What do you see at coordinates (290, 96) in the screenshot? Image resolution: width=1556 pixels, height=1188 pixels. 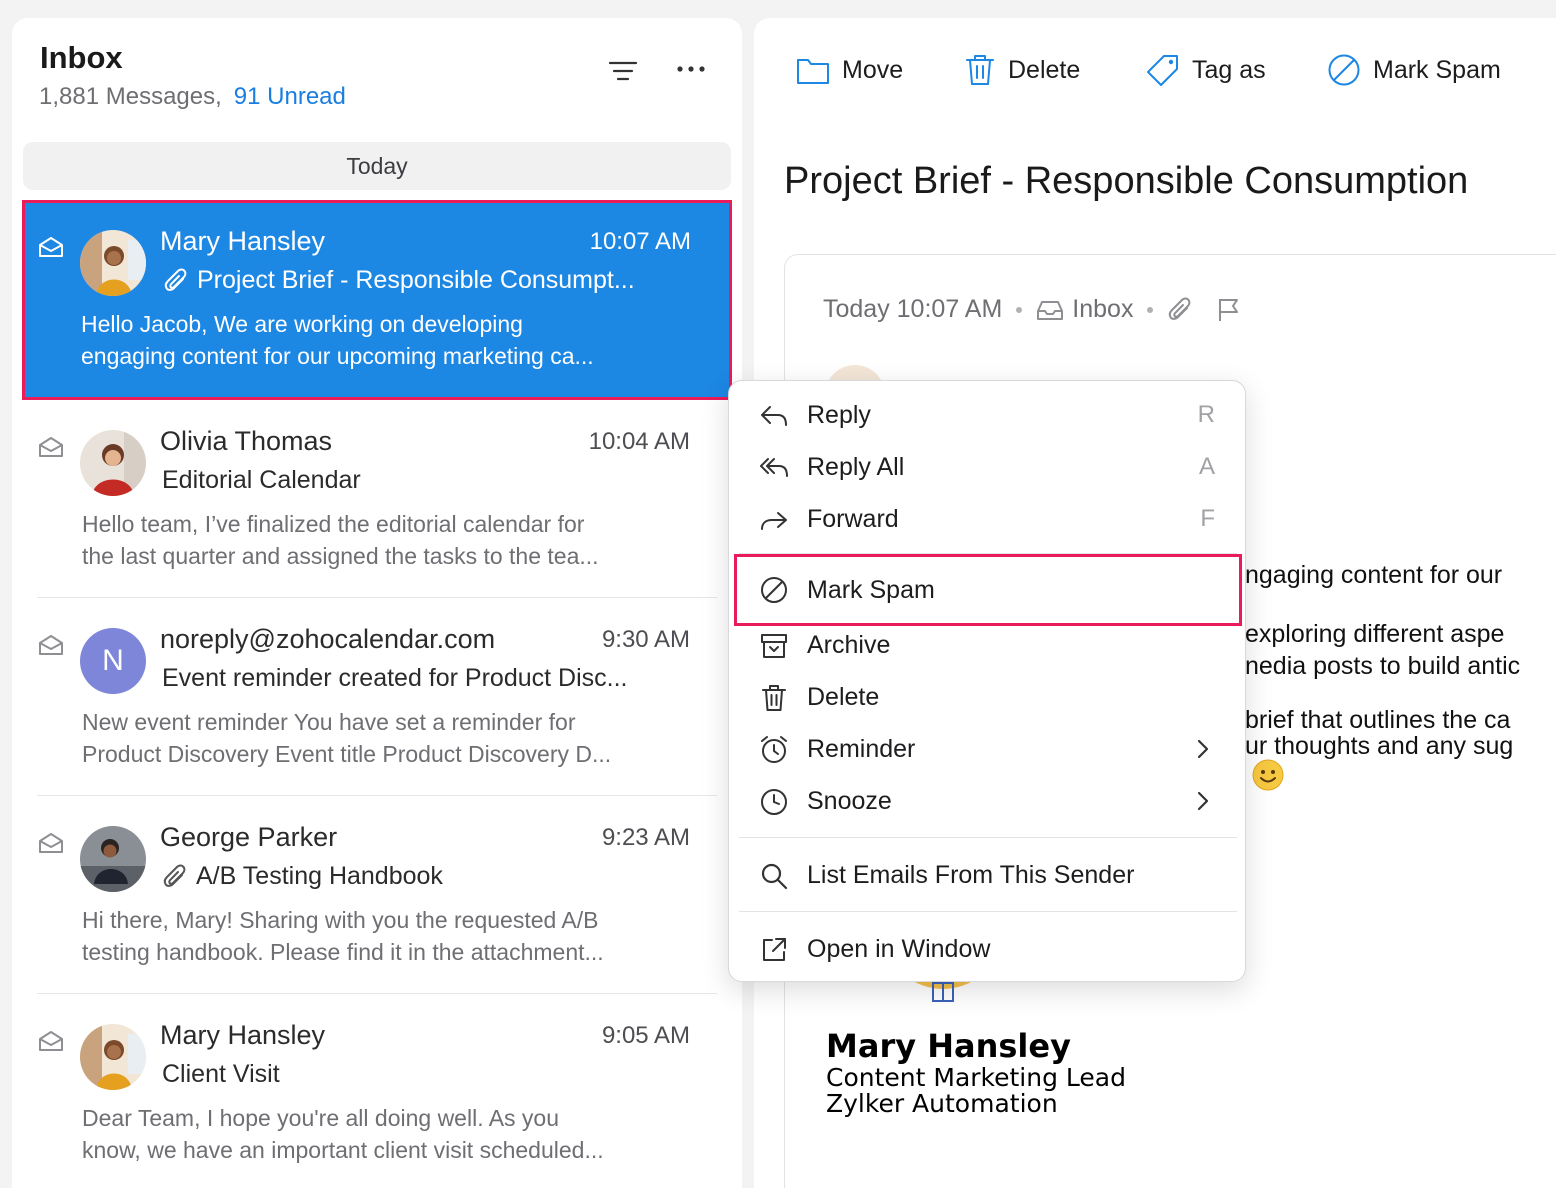 I see `unread-count-link: 91 Unread` at bounding box center [290, 96].